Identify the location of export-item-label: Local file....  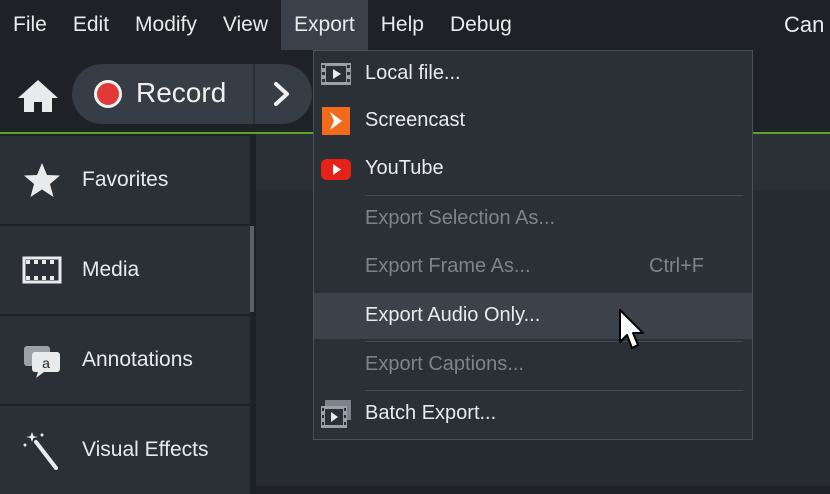
(413, 73).